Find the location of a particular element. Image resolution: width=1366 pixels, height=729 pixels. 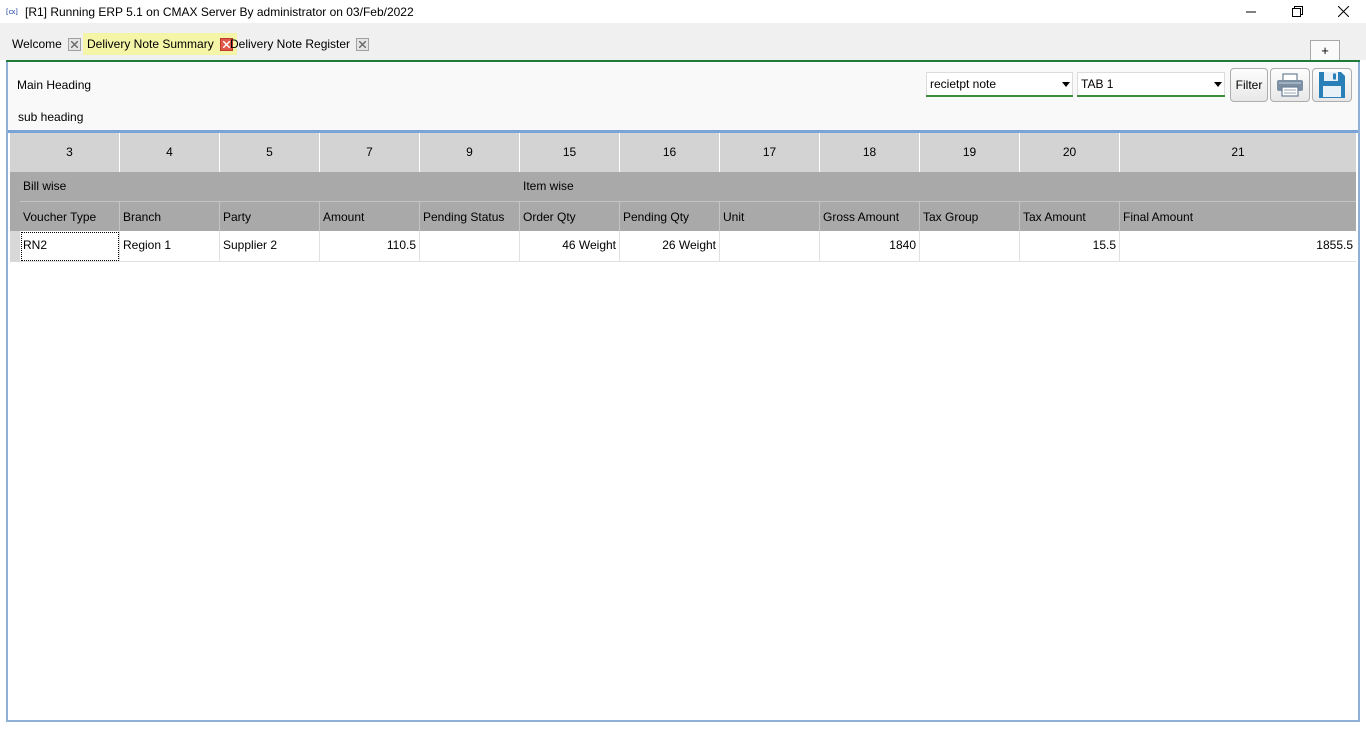

column-header: Voucher Type is located at coordinates (70, 216).